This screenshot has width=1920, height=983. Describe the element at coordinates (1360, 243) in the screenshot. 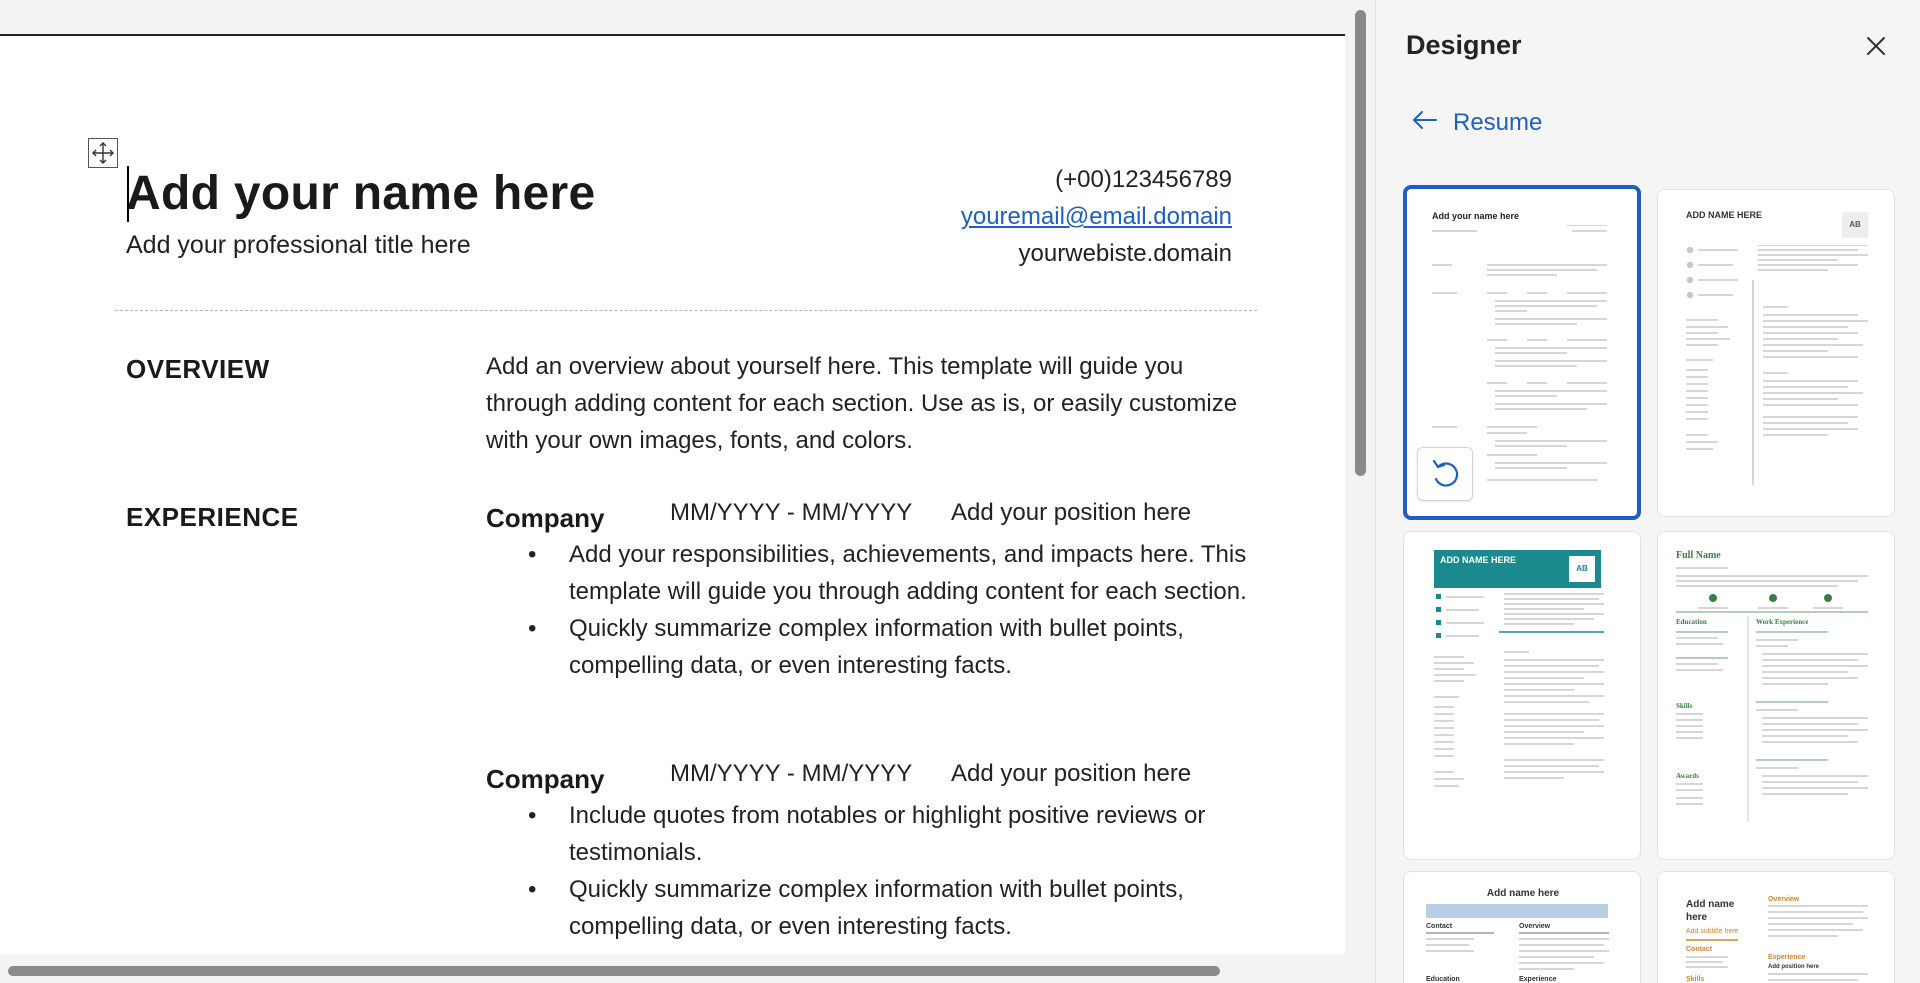

I see `vertical-scroll-thumb` at that location.